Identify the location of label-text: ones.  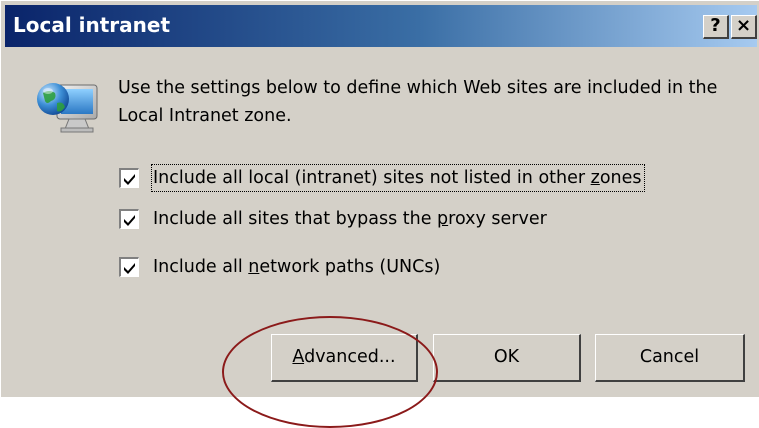
(620, 178).